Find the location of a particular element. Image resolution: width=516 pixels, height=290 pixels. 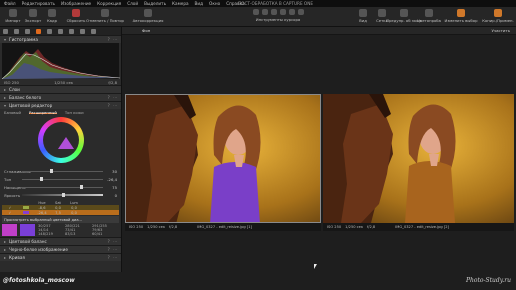

reset-button: Сбросить is located at coordinates (76, 16).